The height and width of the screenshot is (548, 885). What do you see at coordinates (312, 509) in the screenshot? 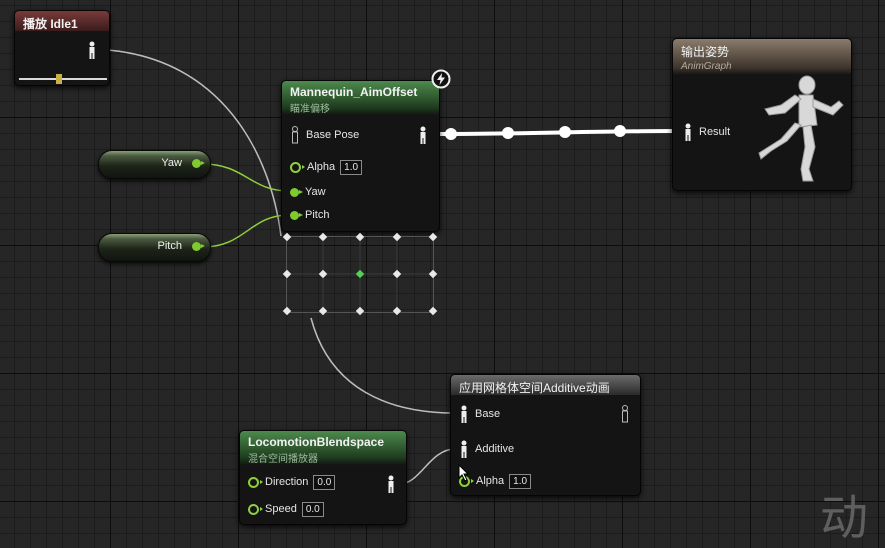
I see `speed-value-field: 0.0` at bounding box center [312, 509].